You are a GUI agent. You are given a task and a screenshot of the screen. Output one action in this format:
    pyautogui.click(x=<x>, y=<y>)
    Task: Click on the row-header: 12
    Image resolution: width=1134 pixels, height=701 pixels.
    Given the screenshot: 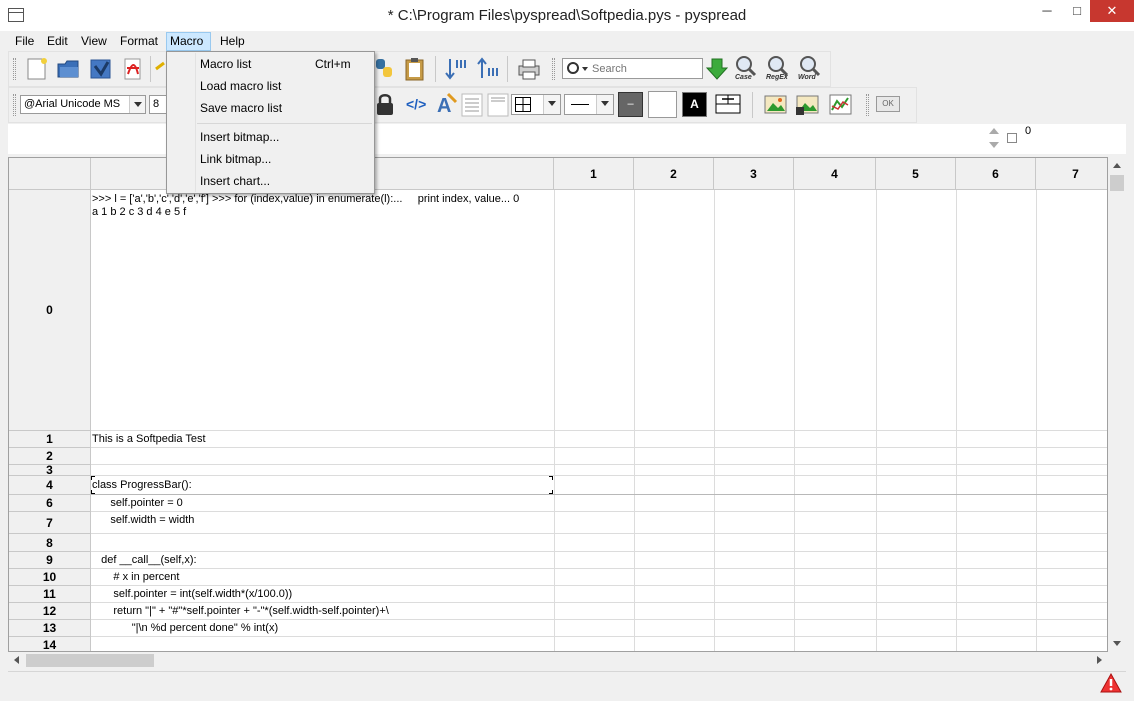 What is the action you would take?
    pyautogui.click(x=50, y=611)
    